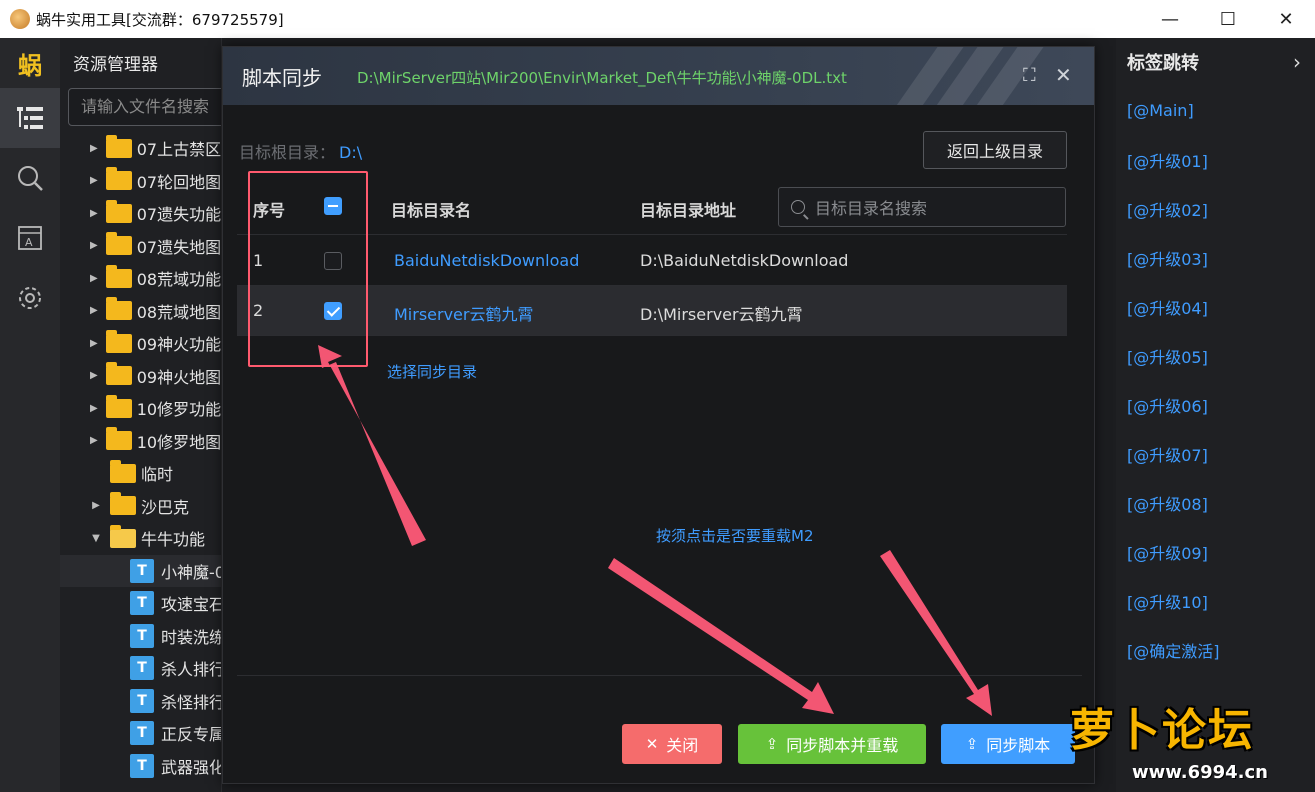 Image resolution: width=1315 pixels, height=792 pixels. I want to click on tree-file: T 时装洗练, so click(140, 636).